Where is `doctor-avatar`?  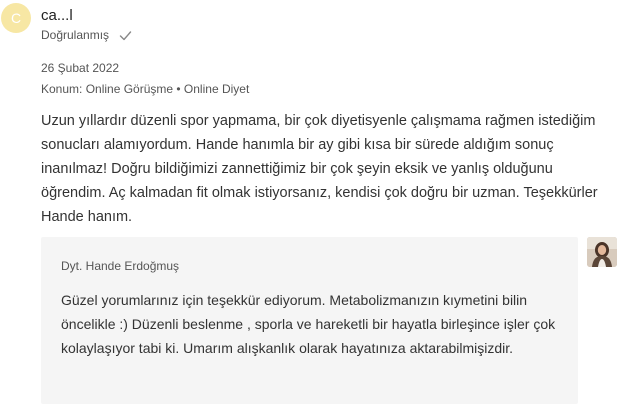 doctor-avatar is located at coordinates (602, 252).